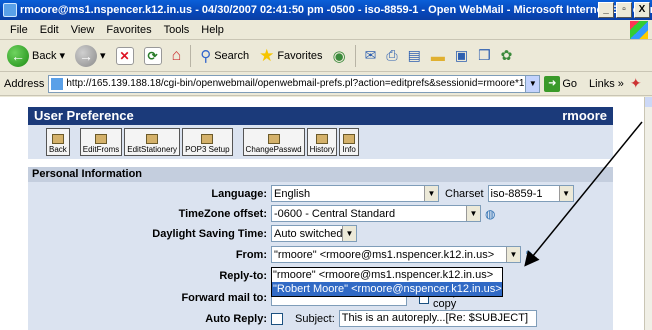 The image size is (652, 330). Describe the element at coordinates (516, 193) in the screenshot. I see `charset-value: iso-8859-1` at that location.